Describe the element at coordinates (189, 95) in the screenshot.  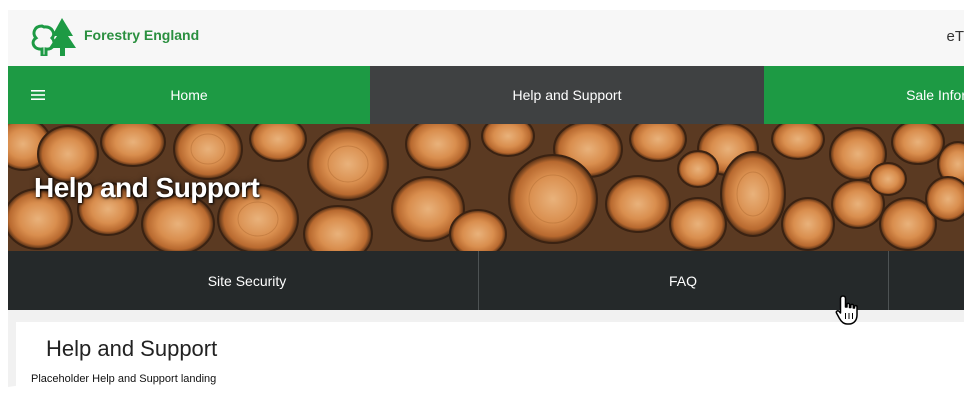
I see `nav-item-label: Home` at that location.